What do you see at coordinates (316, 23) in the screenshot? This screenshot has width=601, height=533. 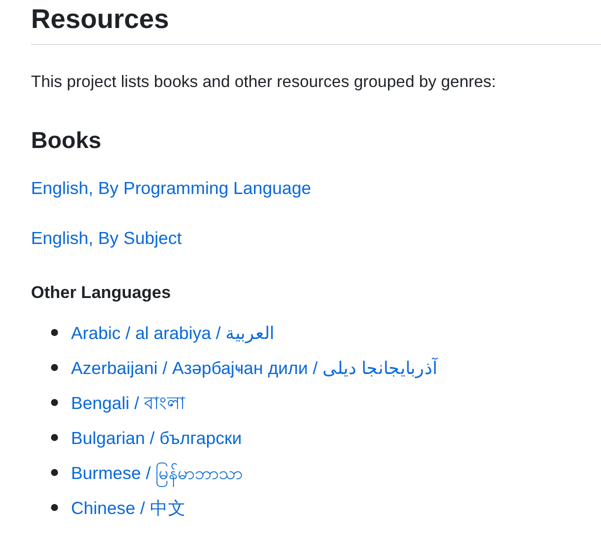 I see `page-title: Resources` at bounding box center [316, 23].